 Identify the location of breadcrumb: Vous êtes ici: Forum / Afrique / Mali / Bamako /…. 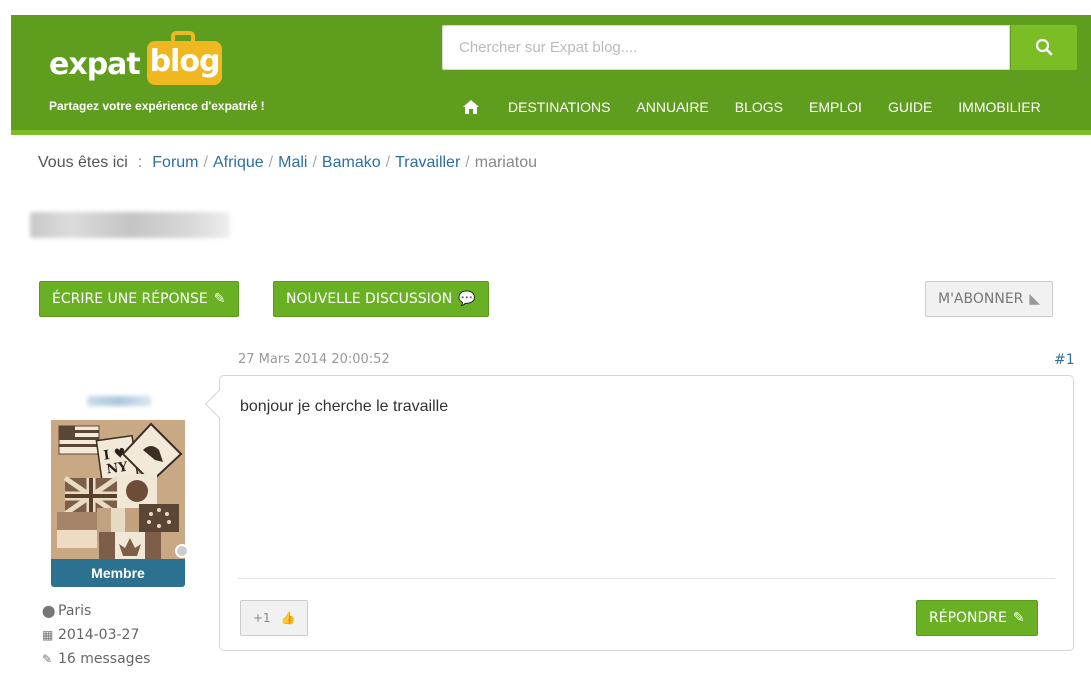
(287, 163).